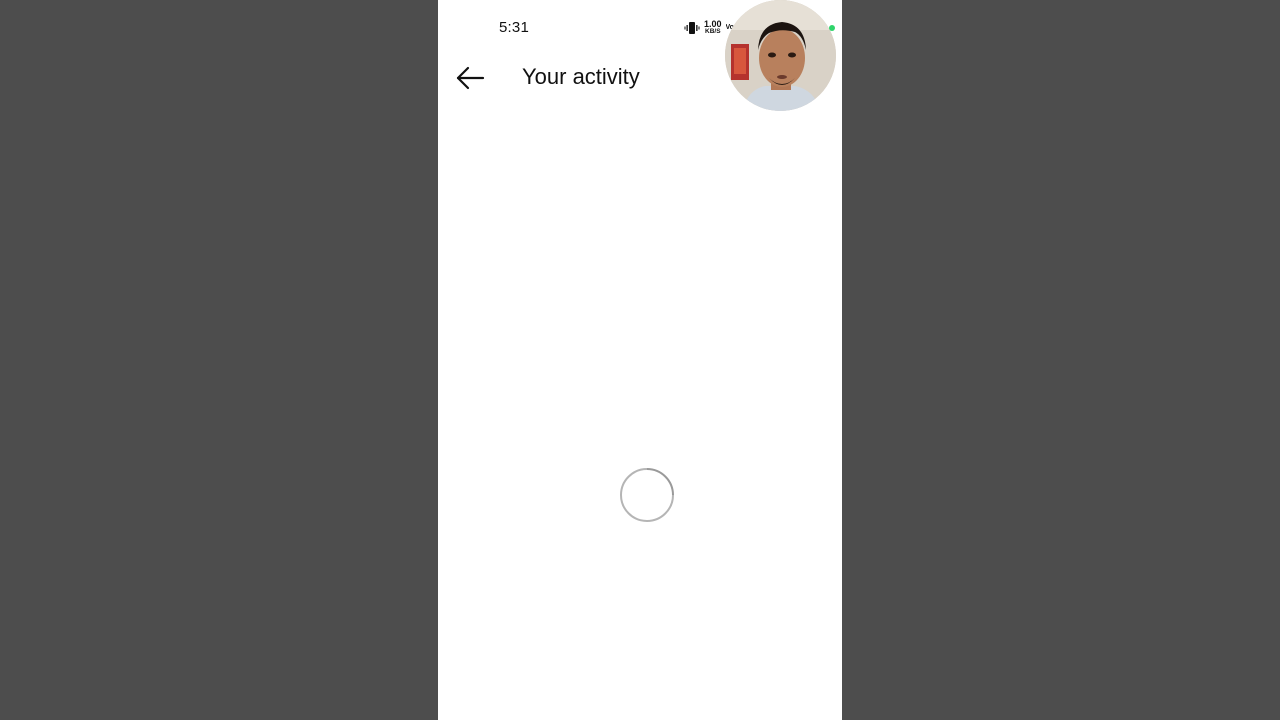  Describe the element at coordinates (713, 31) in the screenshot. I see `net-speed-unit: KB/S` at that location.